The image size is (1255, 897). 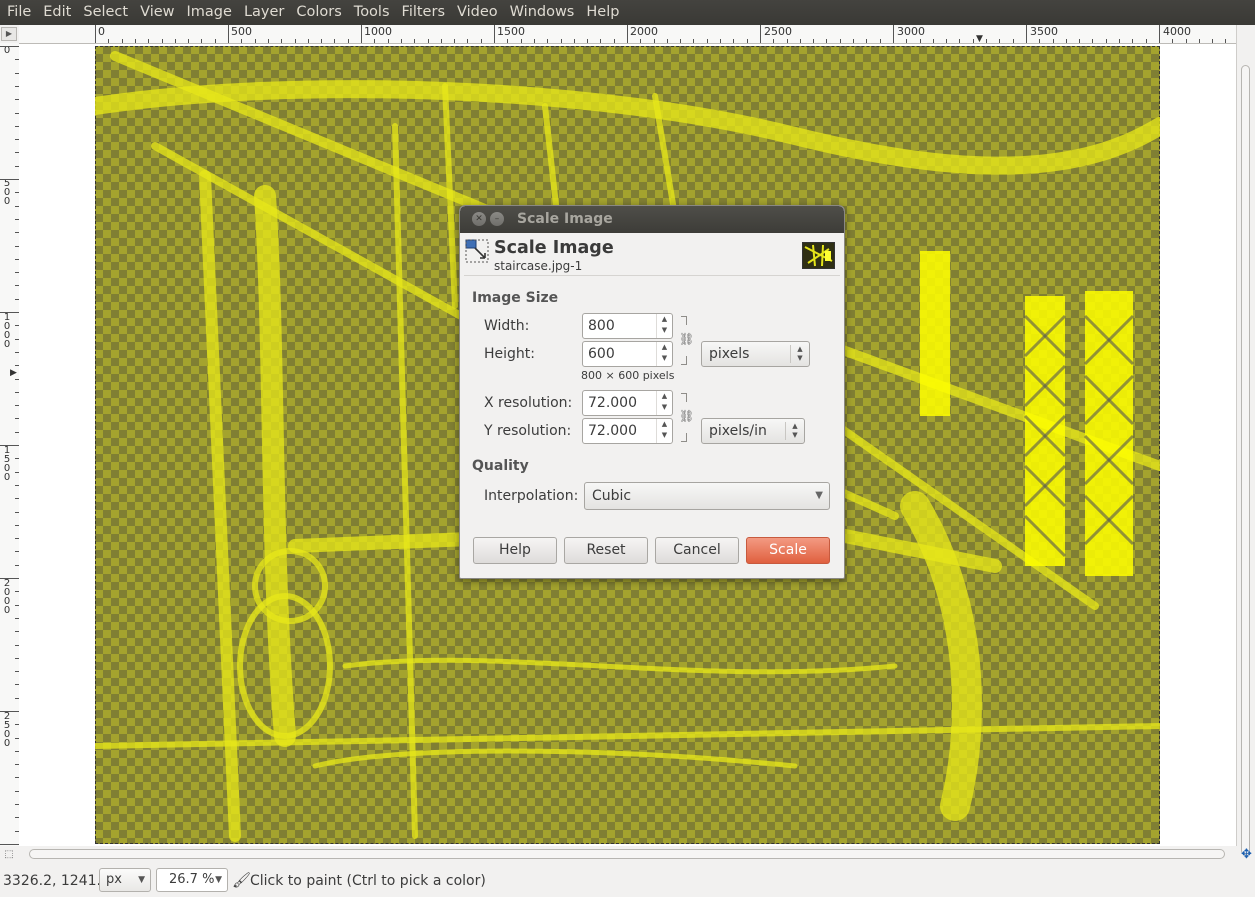 What do you see at coordinates (479, 219) in the screenshot?
I see `close-icon: ✕` at bounding box center [479, 219].